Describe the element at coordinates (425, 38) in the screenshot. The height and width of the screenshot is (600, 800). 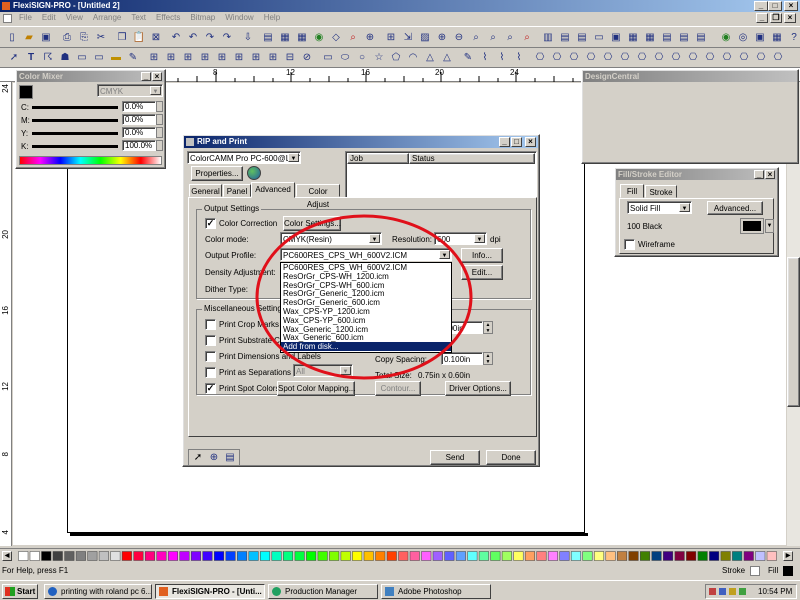
I see `image-icon: ▨` at that location.